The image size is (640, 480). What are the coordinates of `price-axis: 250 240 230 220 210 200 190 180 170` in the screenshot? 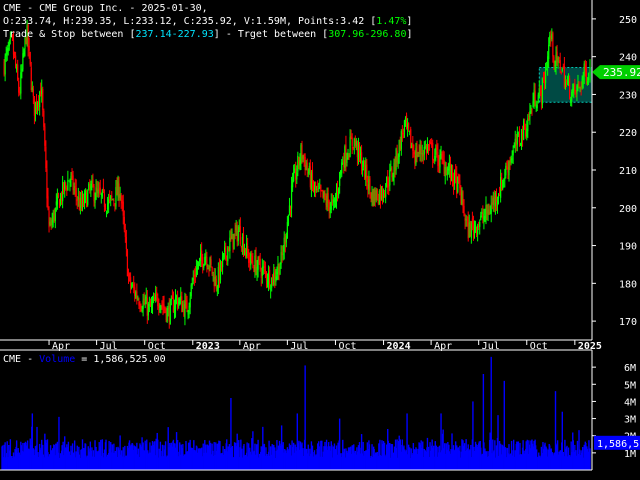 It's located at (614, 171).